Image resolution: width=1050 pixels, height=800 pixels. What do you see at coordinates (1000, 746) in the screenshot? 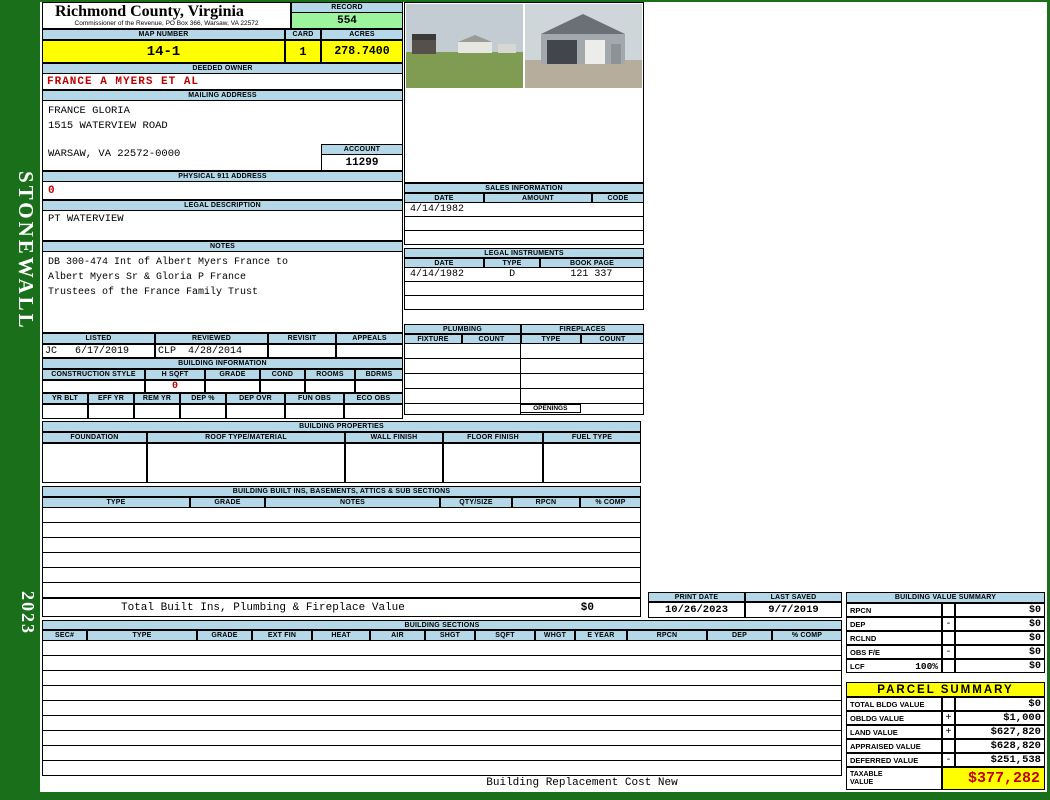
I see `ps-value: $628,820` at bounding box center [1000, 746].